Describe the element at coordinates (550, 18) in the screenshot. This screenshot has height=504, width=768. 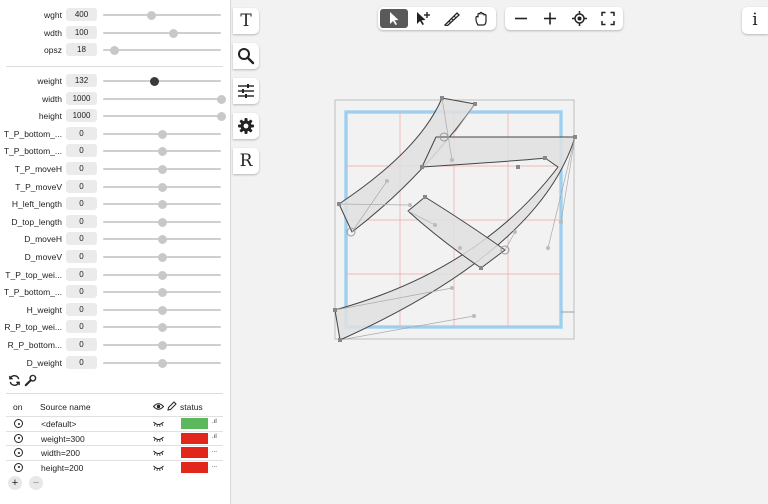
I see `zoom-in-button` at that location.